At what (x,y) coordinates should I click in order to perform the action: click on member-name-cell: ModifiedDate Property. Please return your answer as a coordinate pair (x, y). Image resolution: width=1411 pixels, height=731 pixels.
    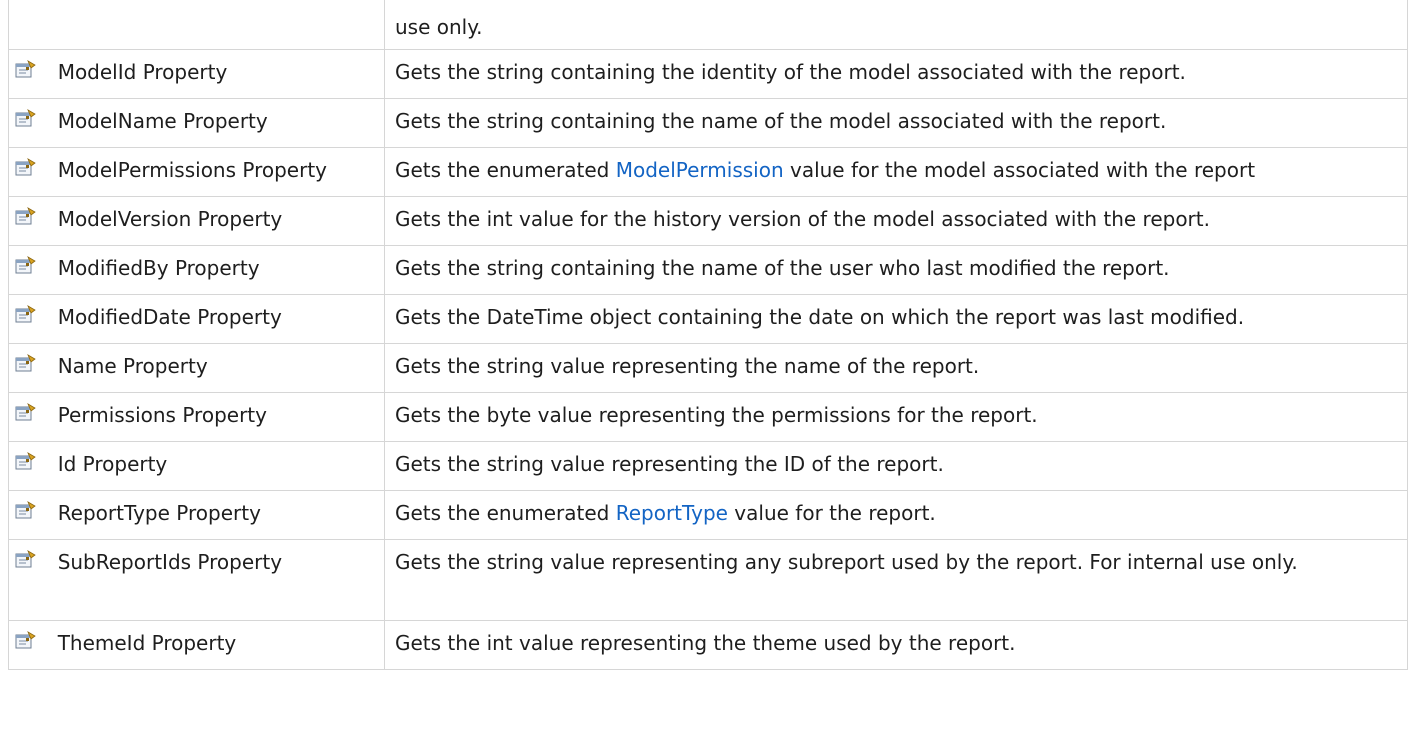
    Looking at the image, I should click on (215, 319).